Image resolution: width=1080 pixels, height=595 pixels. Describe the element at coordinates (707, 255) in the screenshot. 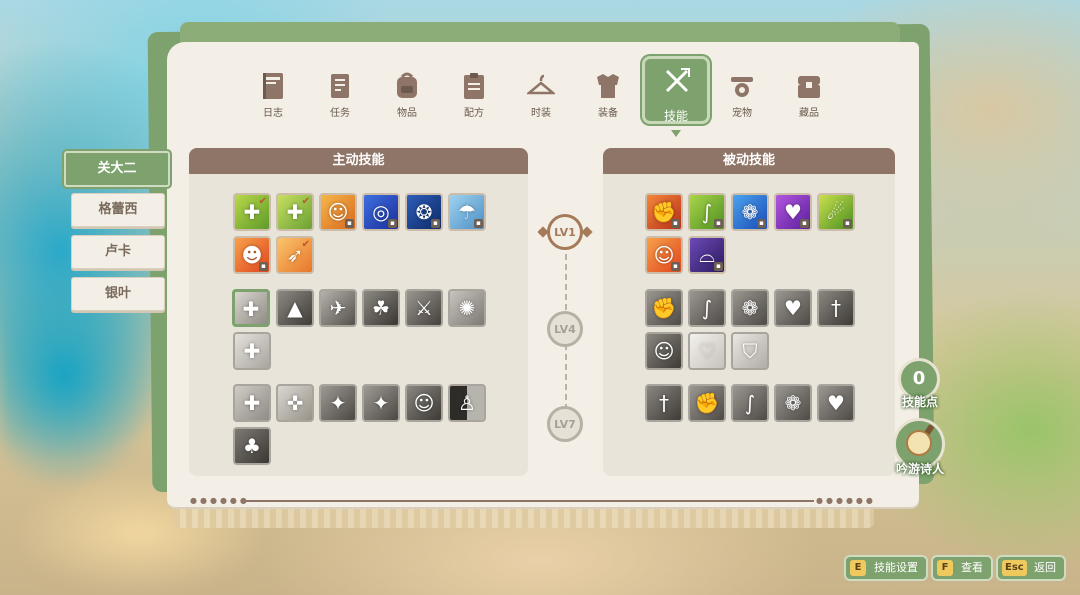

I see `skill-slot: ⌓ ▪` at that location.